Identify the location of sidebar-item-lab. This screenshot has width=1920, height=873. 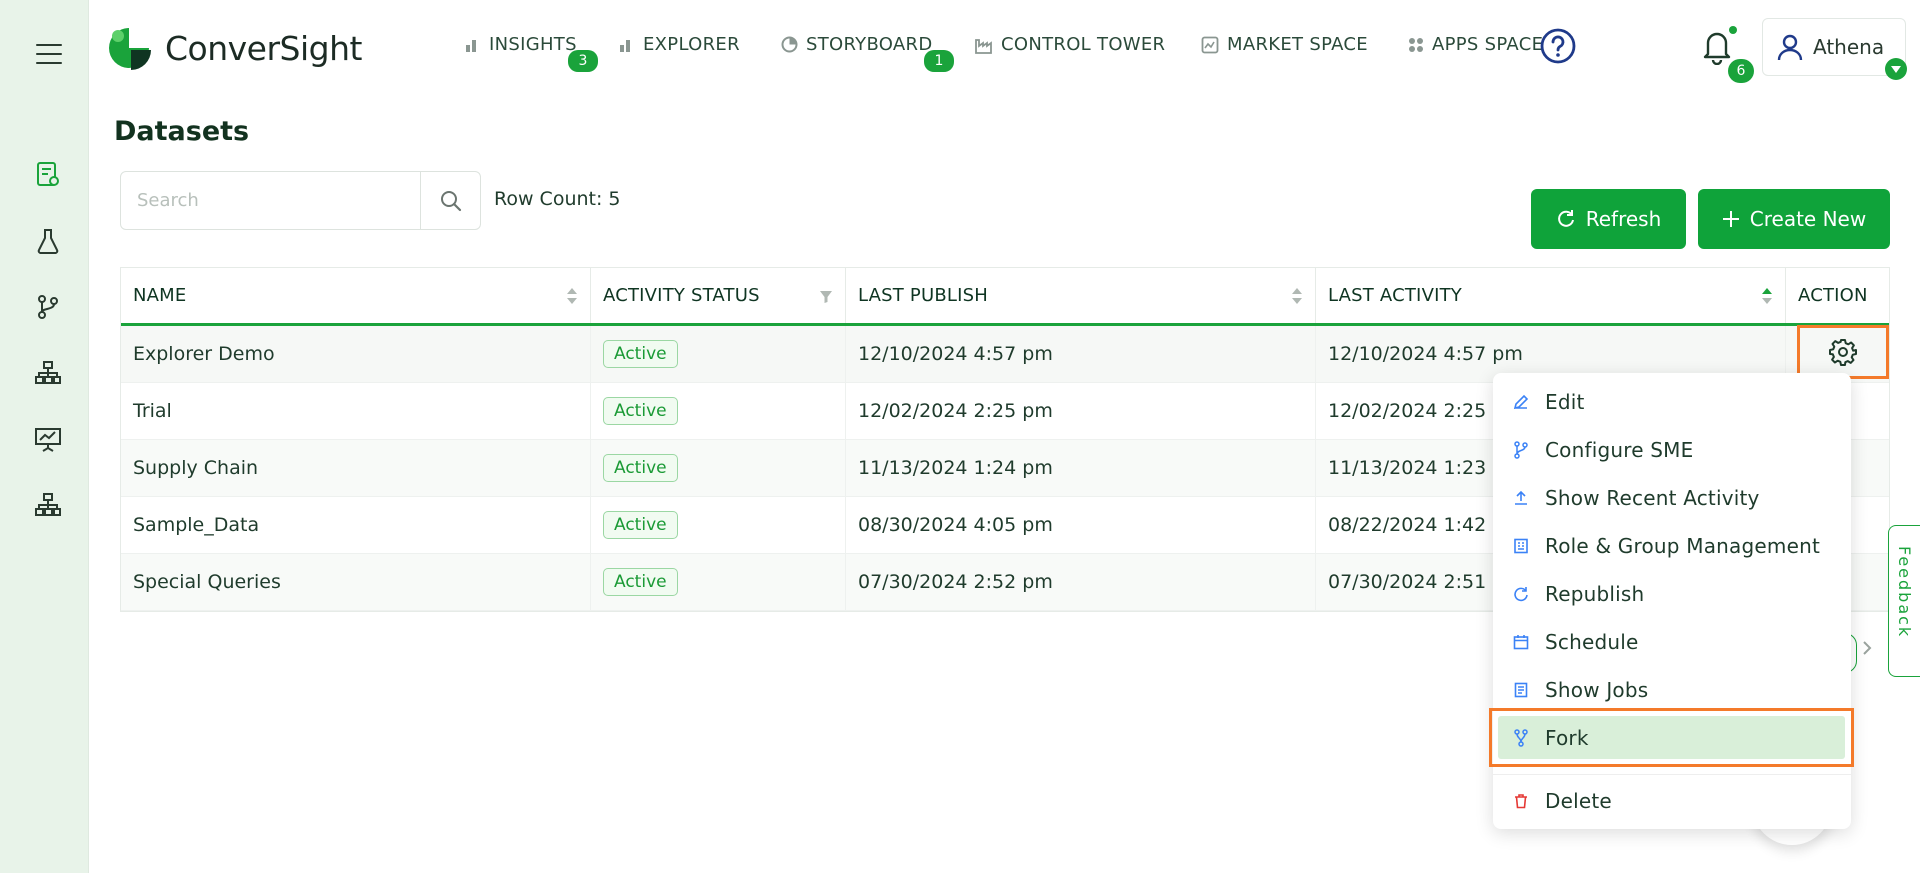
(48, 241).